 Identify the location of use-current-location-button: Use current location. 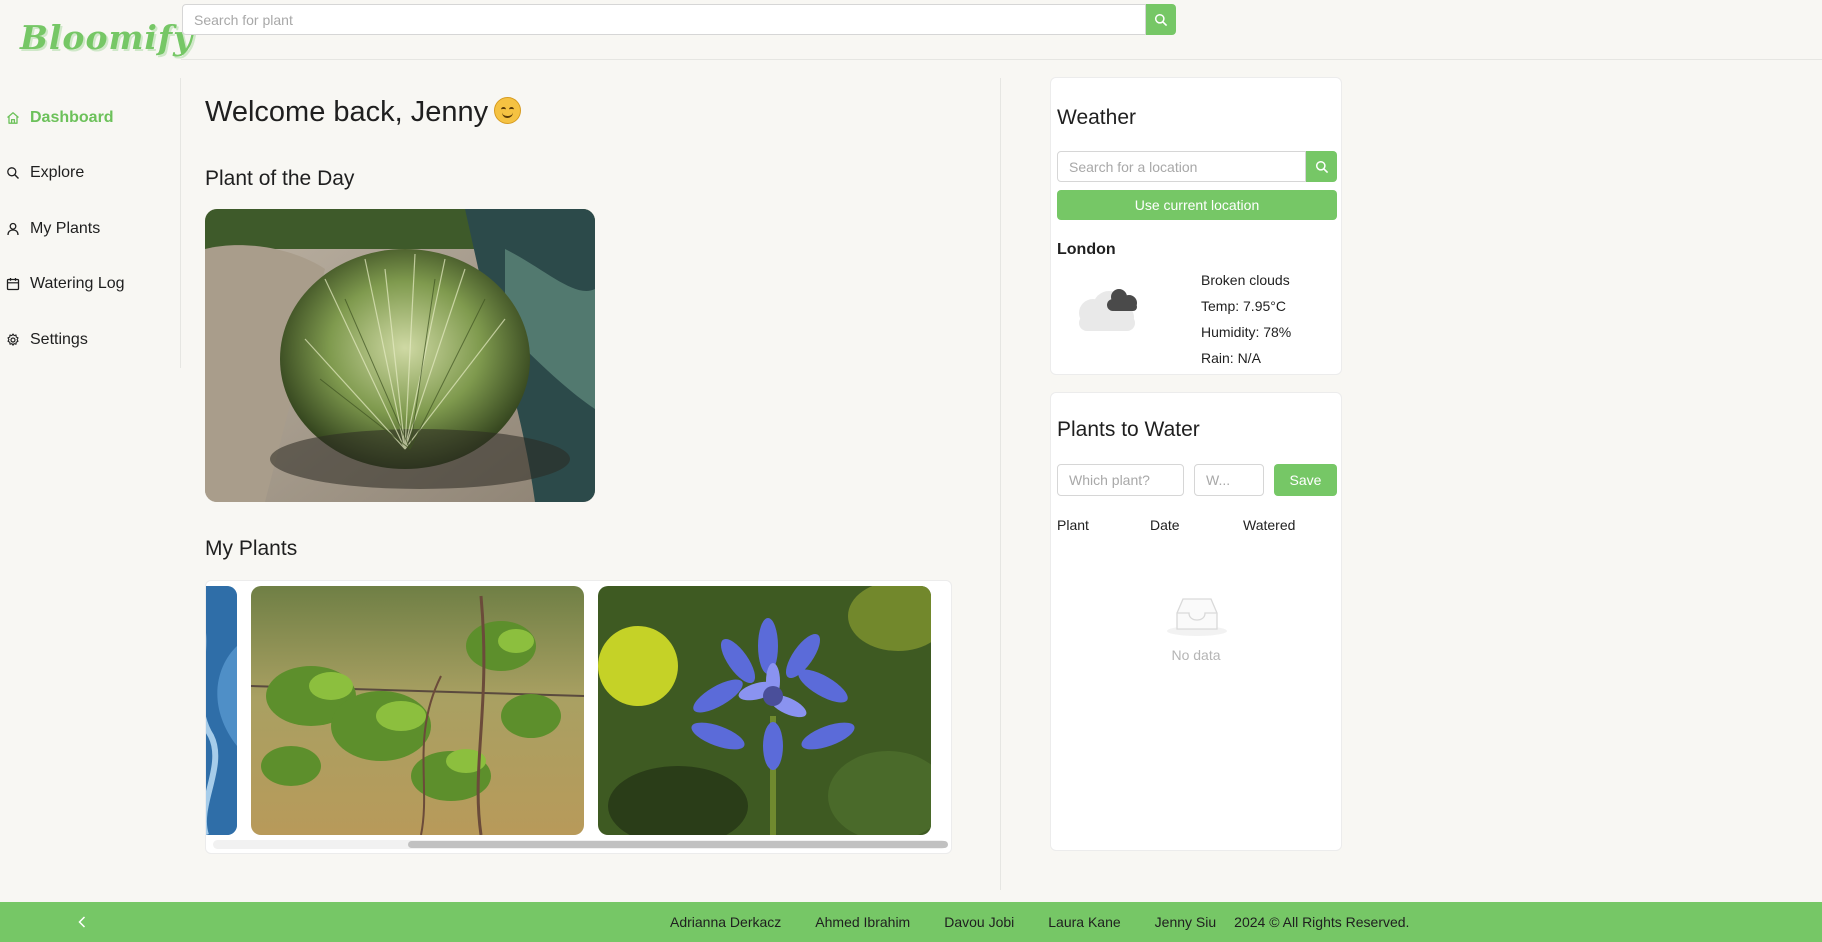
(1197, 205).